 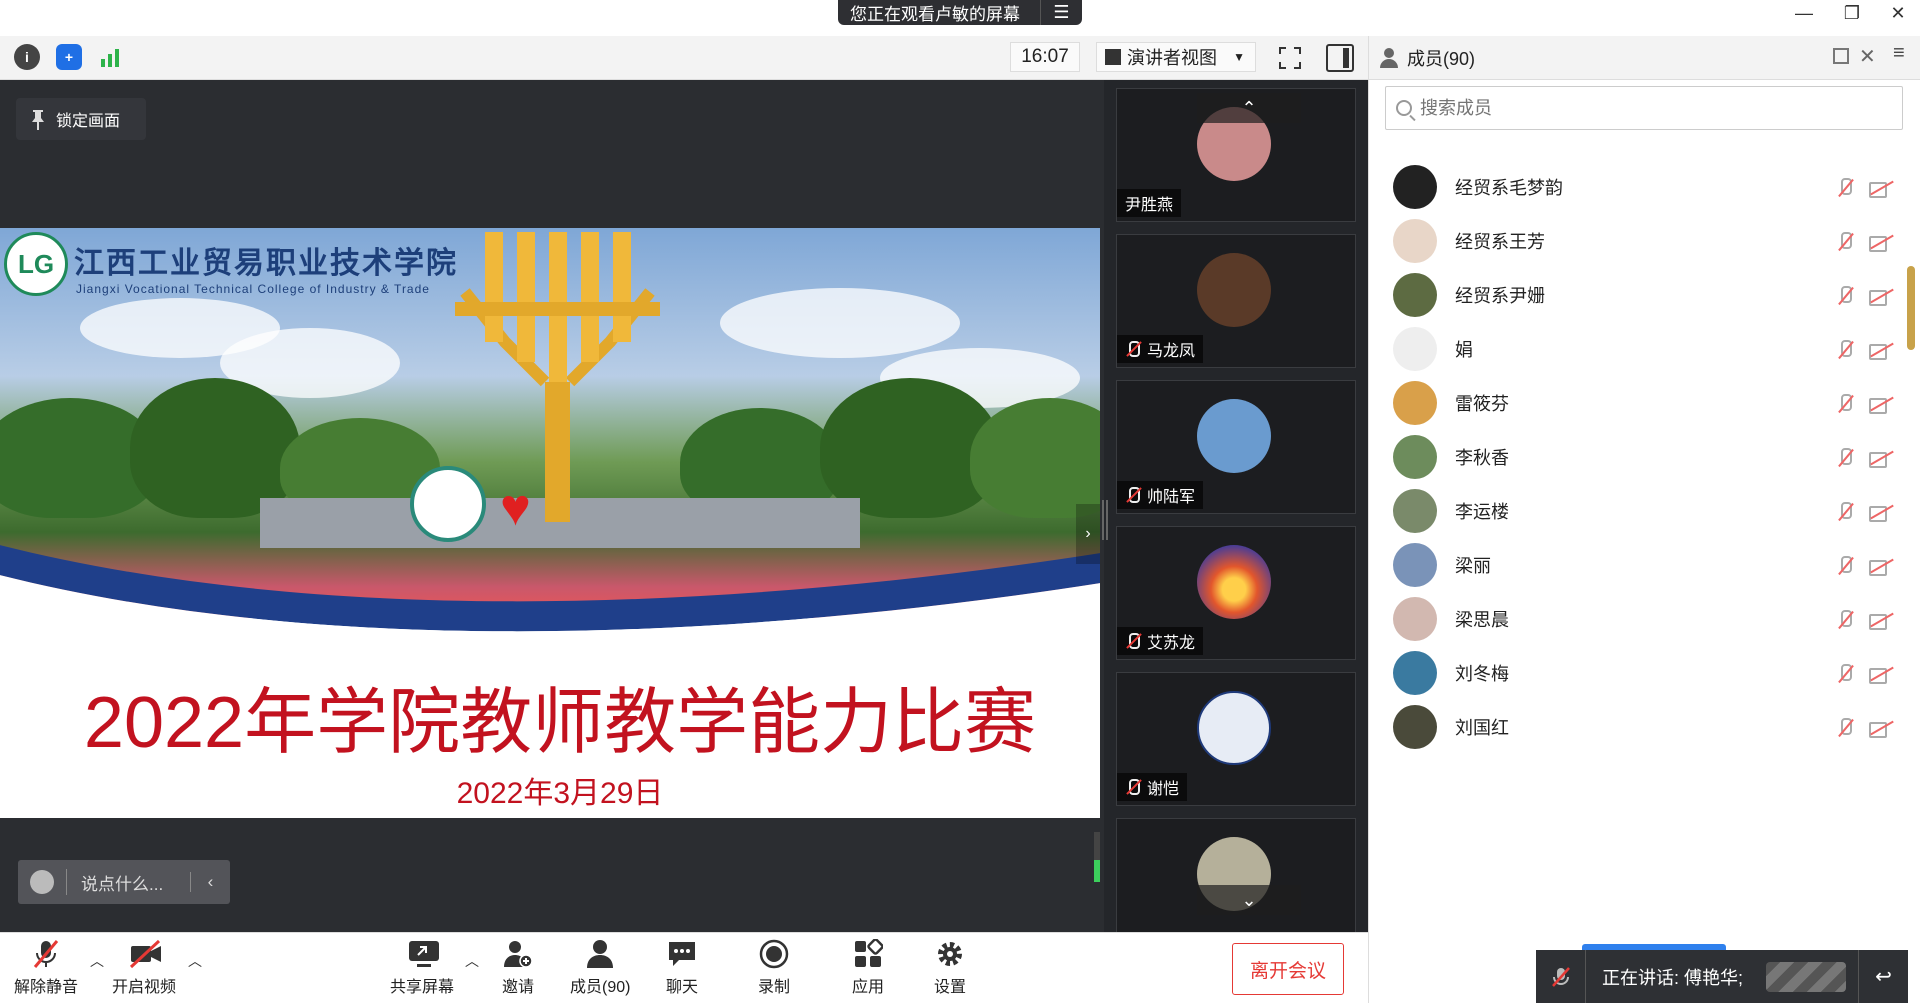 I want to click on scroll-up-button: ⌃, so click(x=1249, y=108).